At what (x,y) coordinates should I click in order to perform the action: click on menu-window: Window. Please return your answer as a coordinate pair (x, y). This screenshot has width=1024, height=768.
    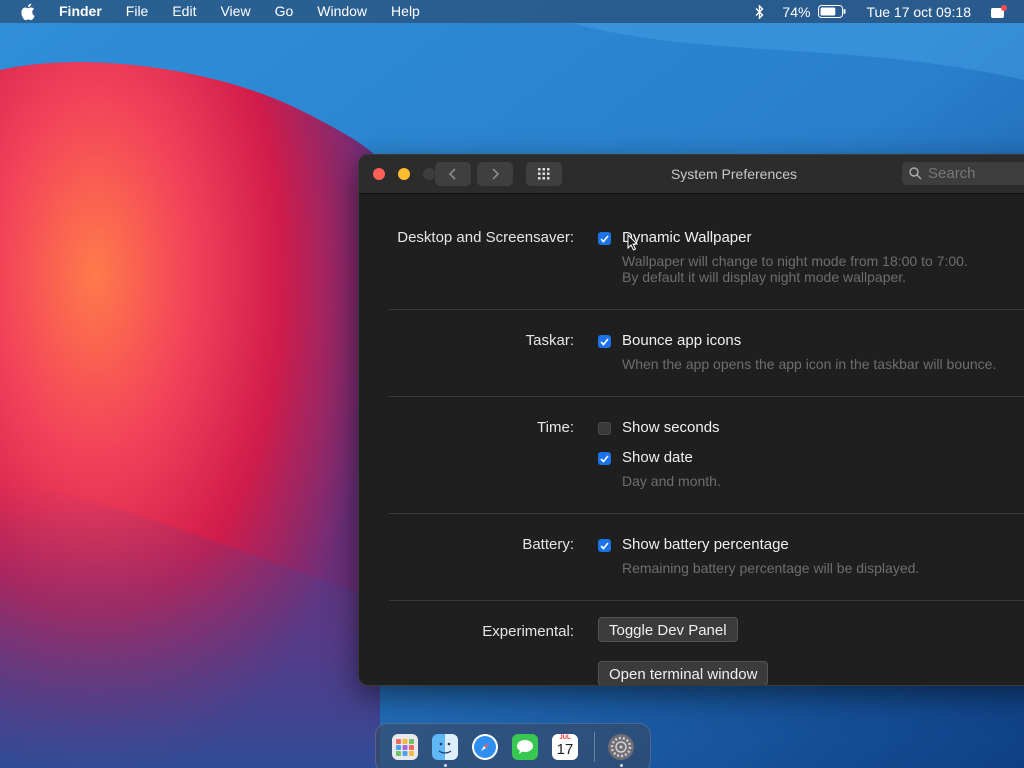
    Looking at the image, I should click on (342, 11).